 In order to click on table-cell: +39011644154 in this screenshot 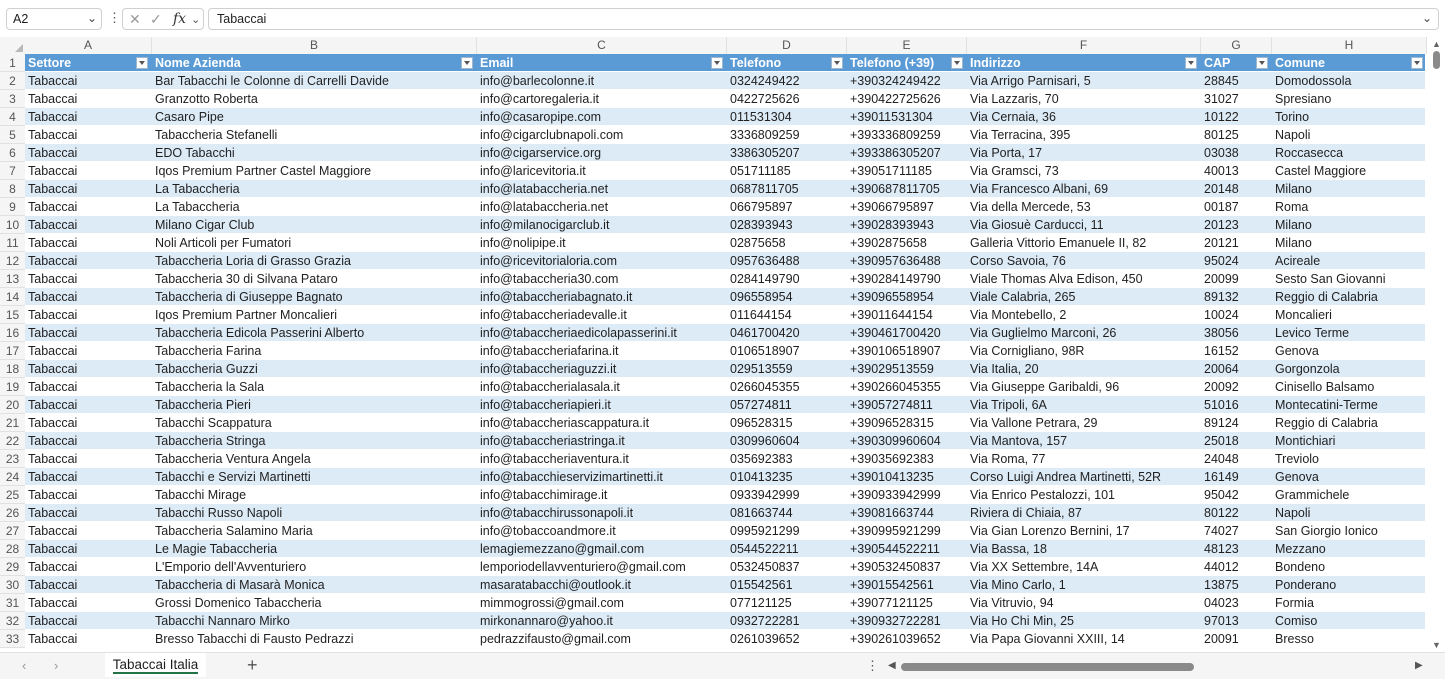, I will do `click(907, 315)`.